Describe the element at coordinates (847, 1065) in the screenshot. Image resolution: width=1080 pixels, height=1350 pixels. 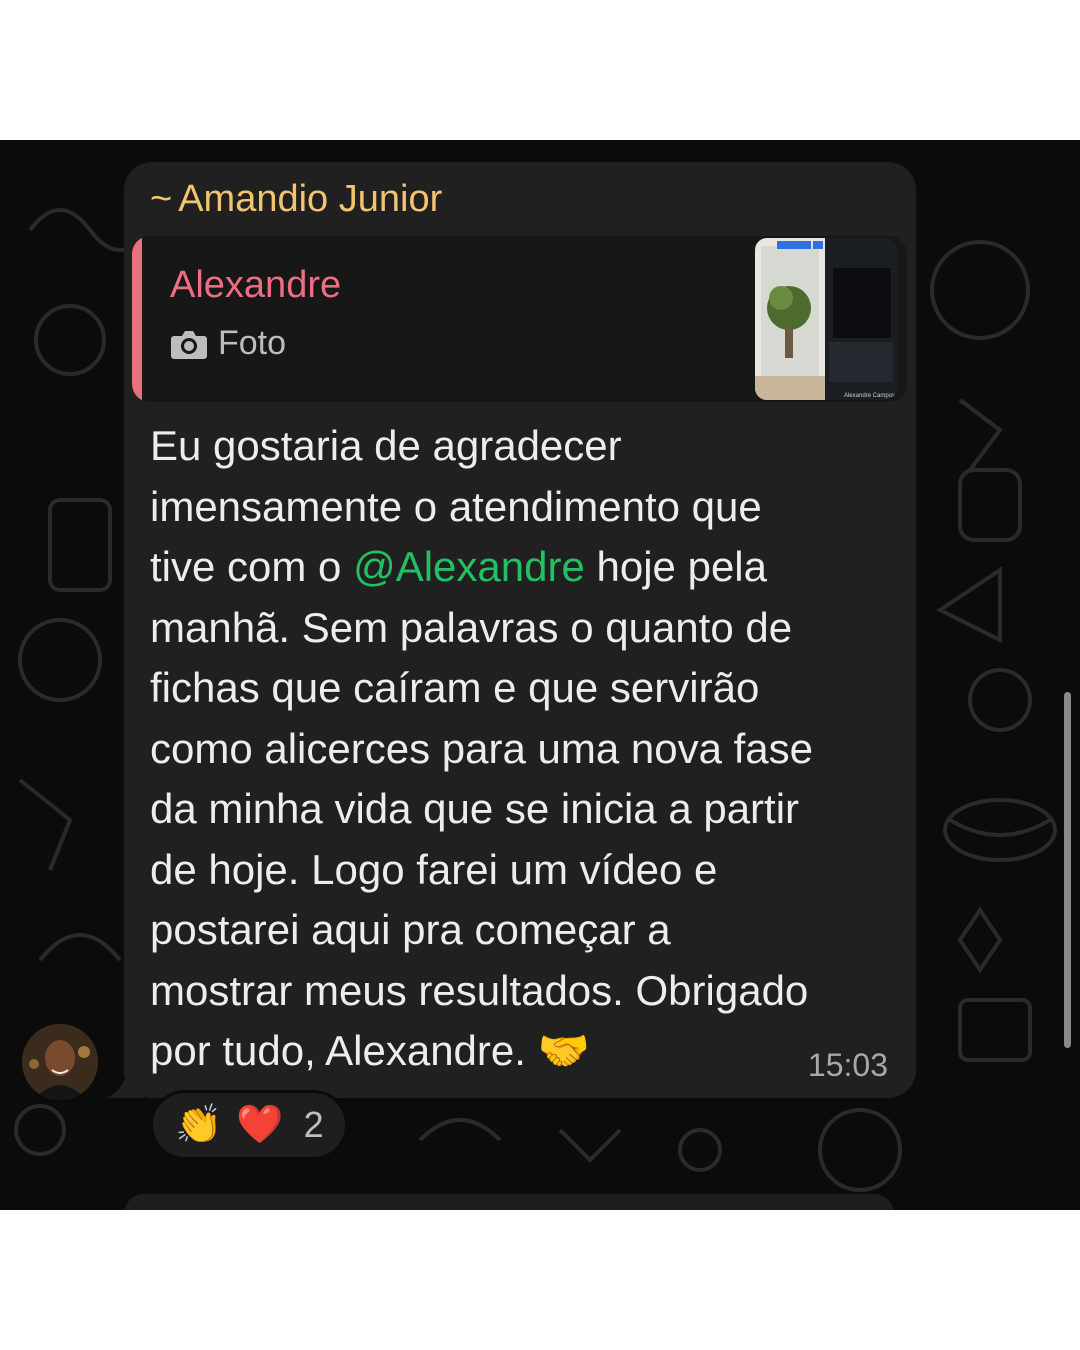
I see `message-timestamp: 15:03` at that location.